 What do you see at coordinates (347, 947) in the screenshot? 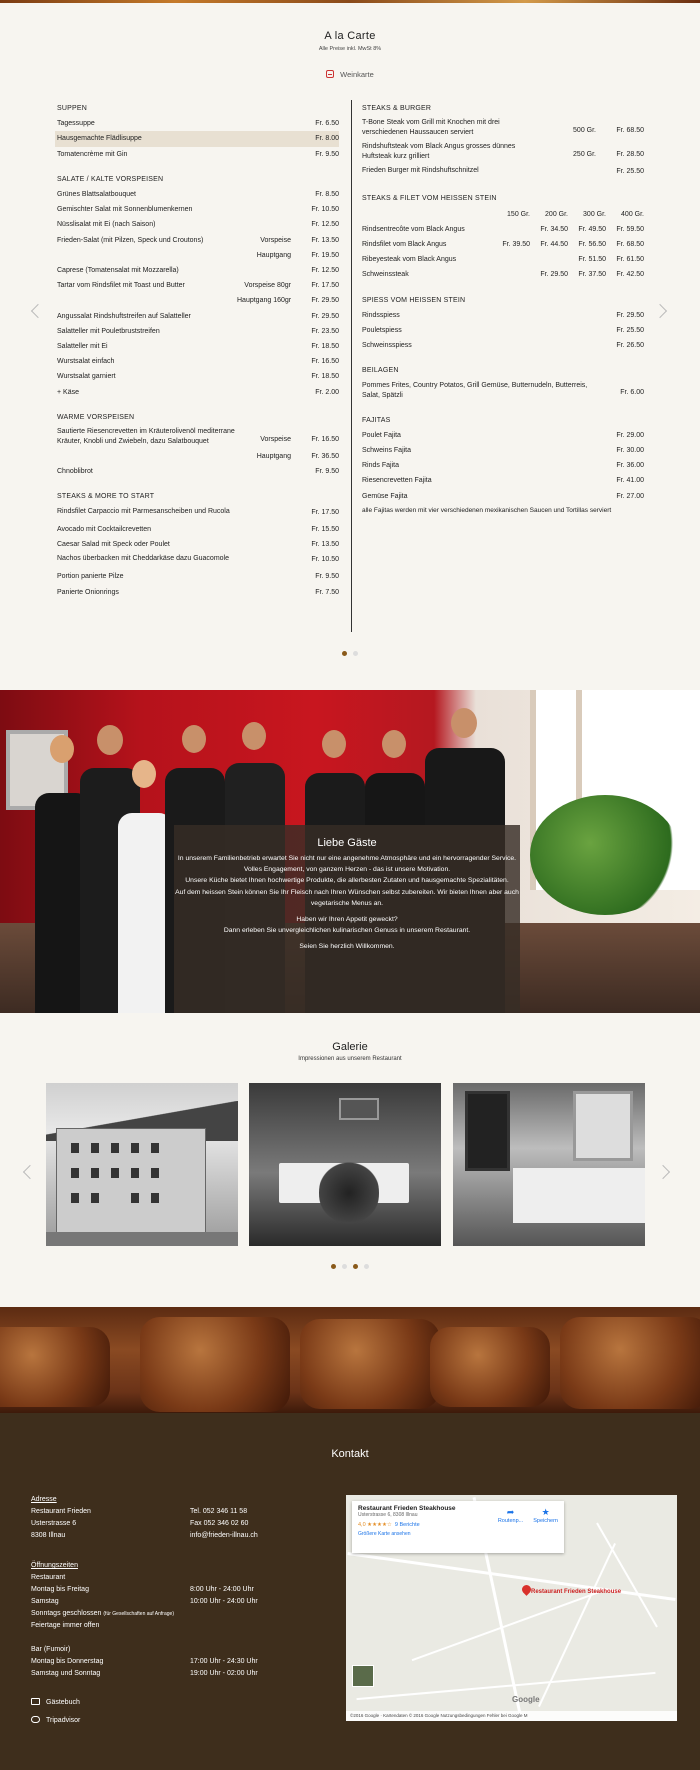
I see `welcome-text: Seien Sie herzlich Willkommen.` at bounding box center [347, 947].